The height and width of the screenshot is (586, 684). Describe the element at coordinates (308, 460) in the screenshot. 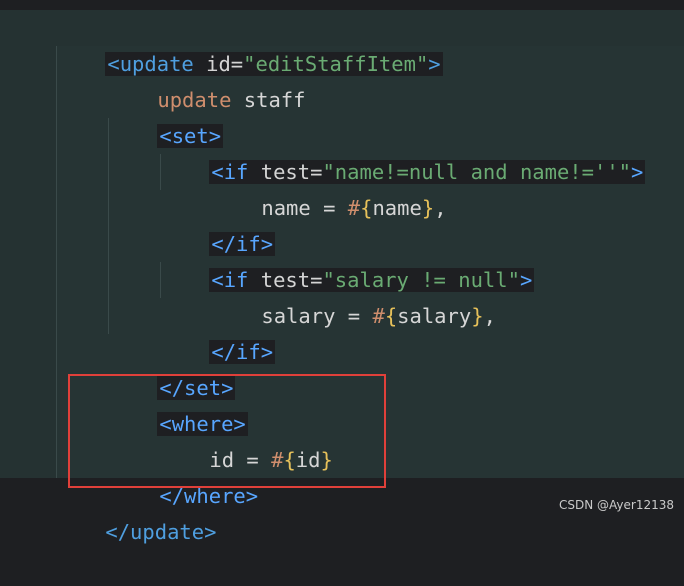

I see `param-name: id` at that location.